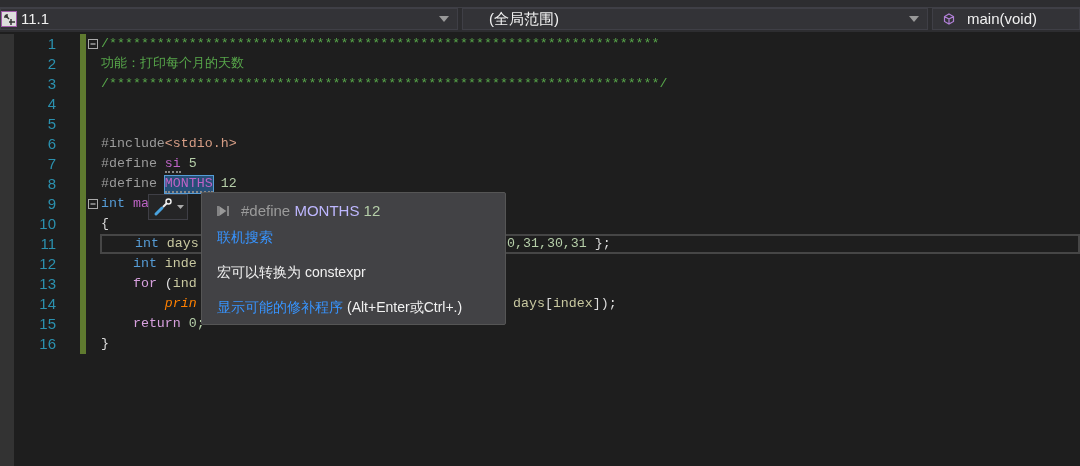 Image resolution: width=1080 pixels, height=466 pixels. Describe the element at coordinates (949, 19) in the screenshot. I see `cube-icon` at that location.